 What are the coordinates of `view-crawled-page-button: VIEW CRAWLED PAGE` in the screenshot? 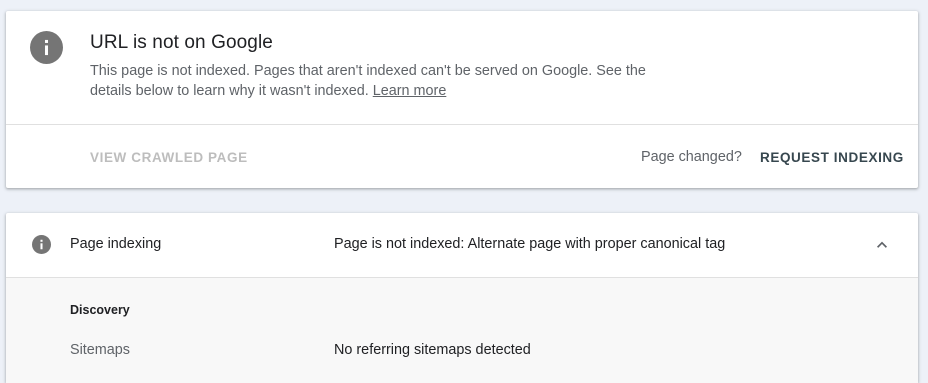 It's located at (169, 157).